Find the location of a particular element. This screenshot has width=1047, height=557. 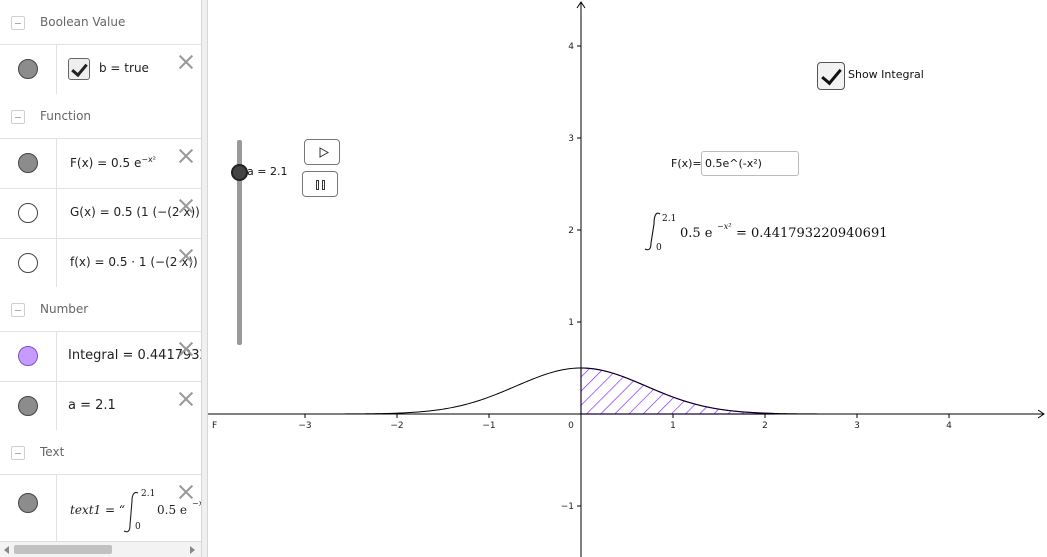

point-label-F: F is located at coordinates (214, 426).